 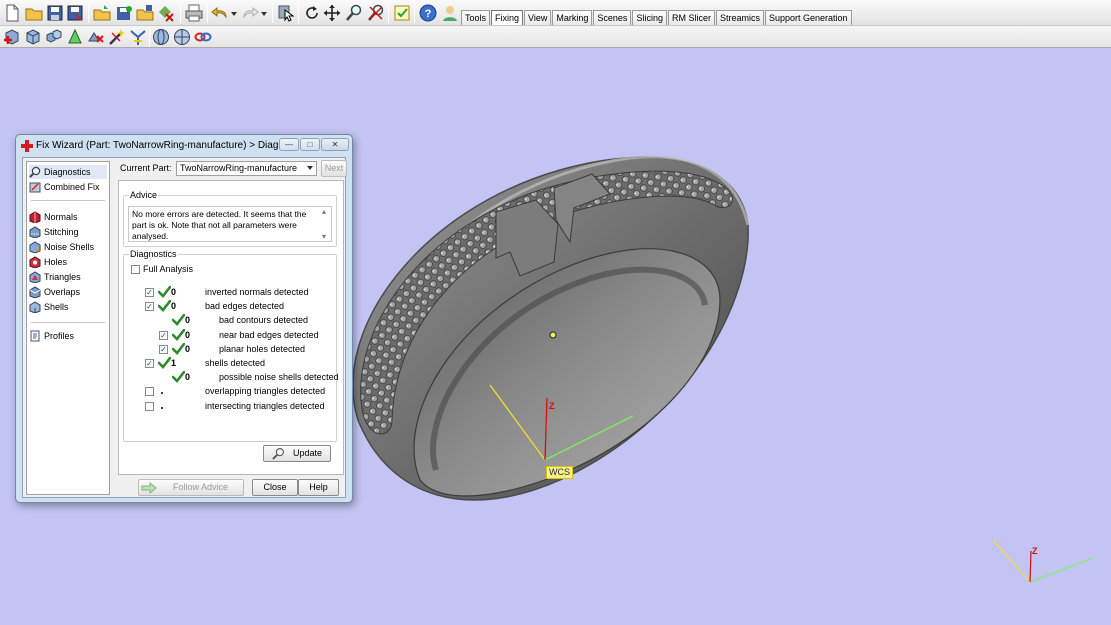 I want to click on diagnostic-label: inverted normals detected, so click(x=257, y=292).